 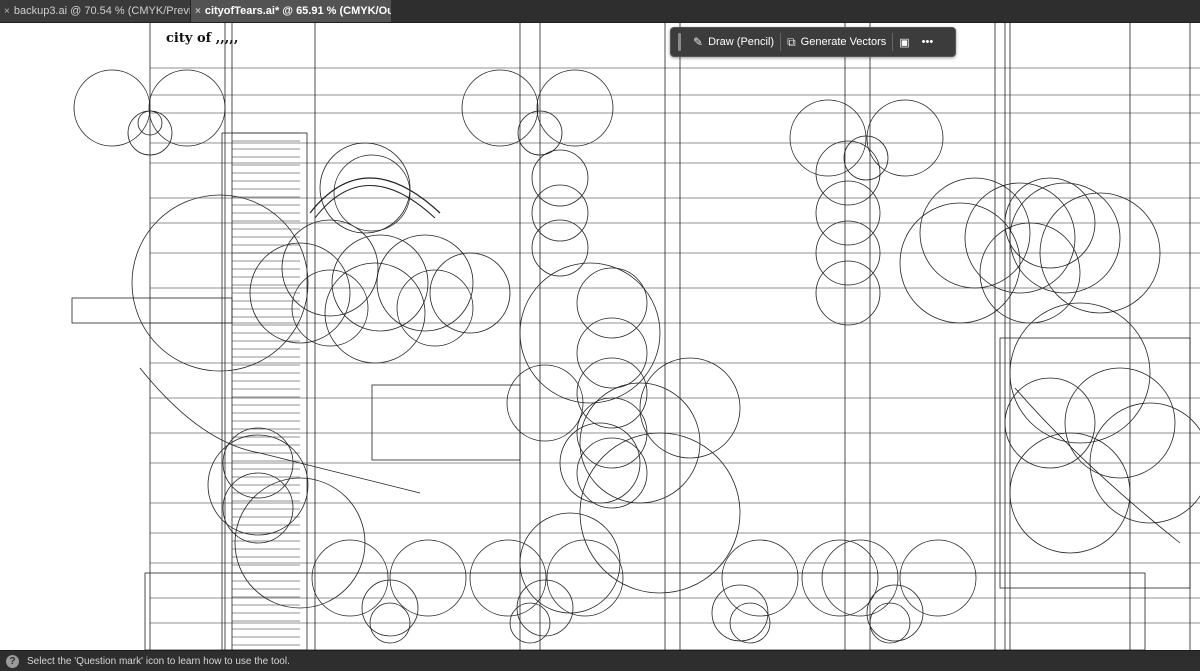 What do you see at coordinates (446, 422) in the screenshot?
I see `pavilion-shape` at bounding box center [446, 422].